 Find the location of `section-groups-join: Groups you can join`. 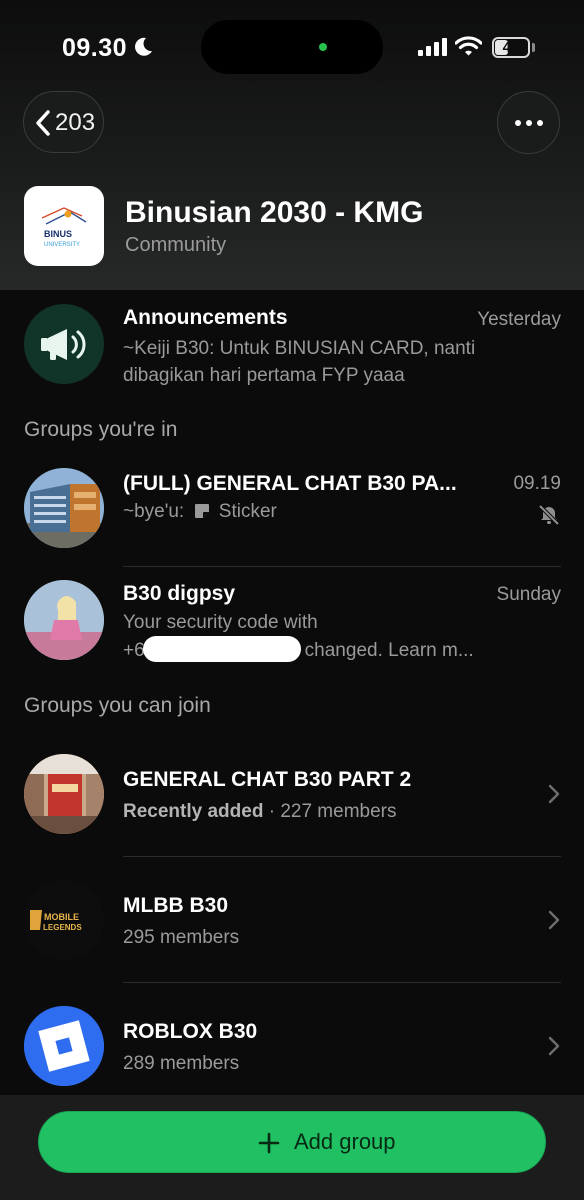

section-groups-join: Groups you can join is located at coordinates (117, 705).